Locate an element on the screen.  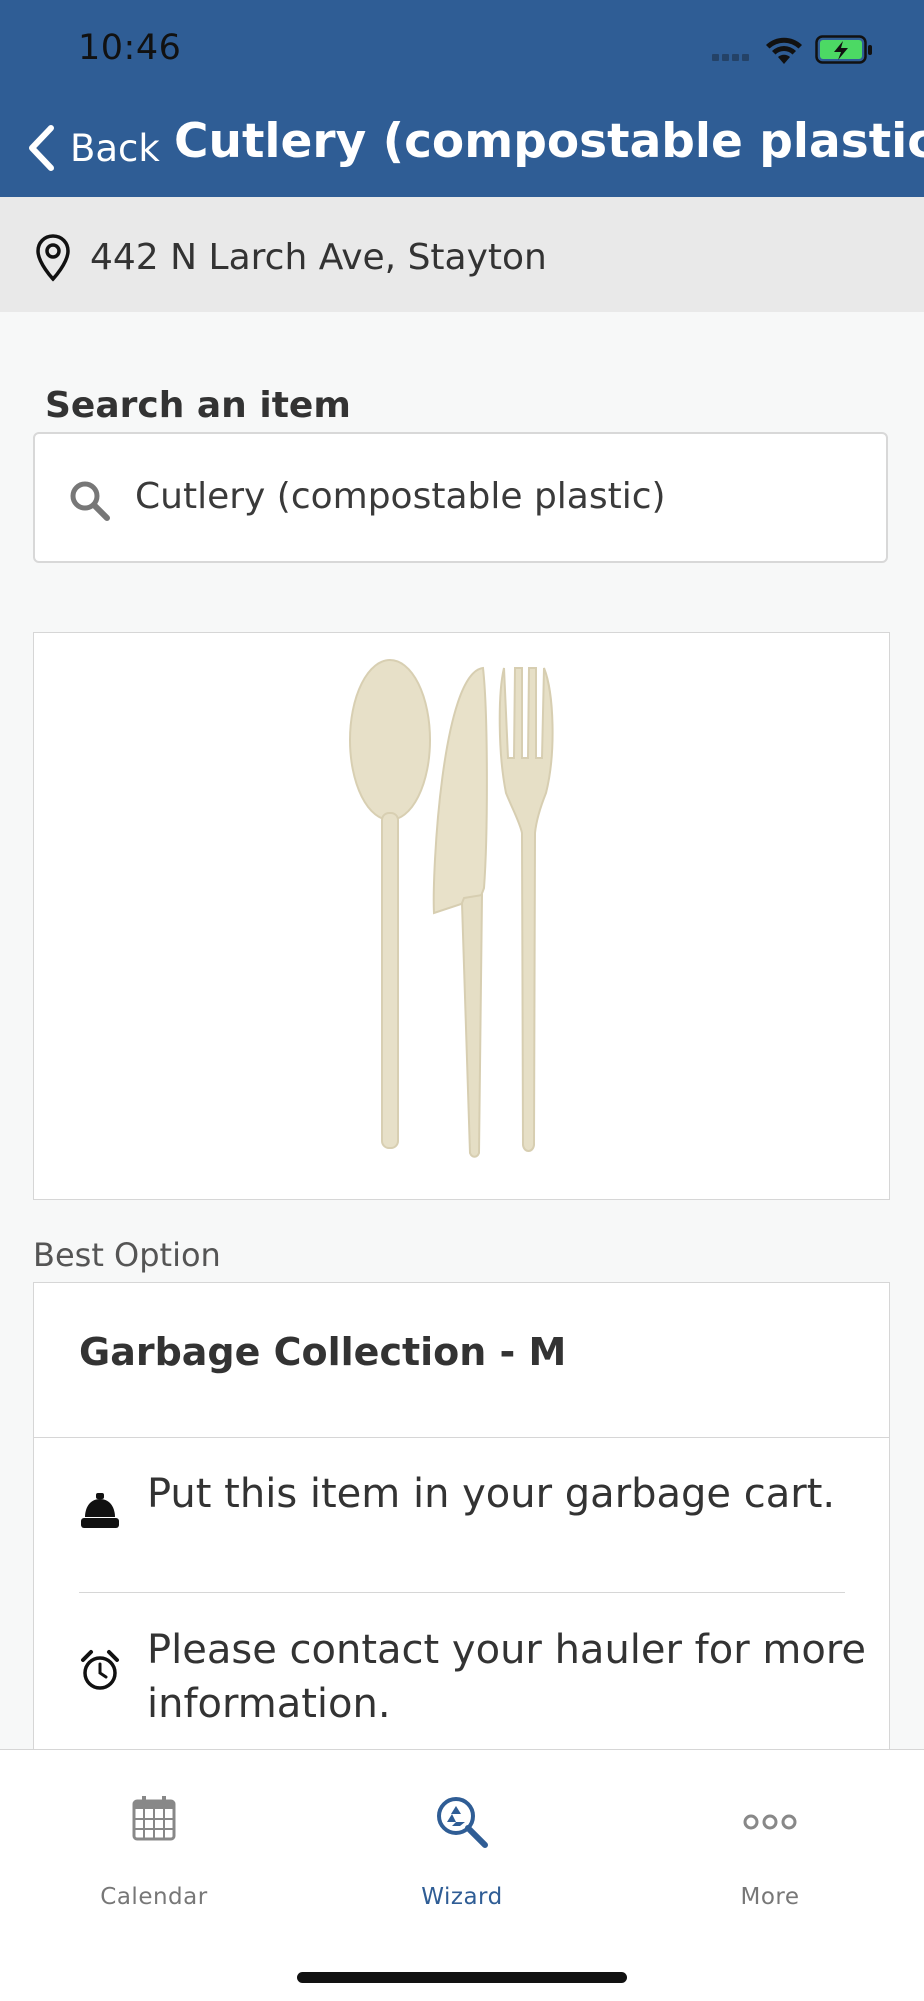
best-option-label: Best Option is located at coordinates (127, 1255).